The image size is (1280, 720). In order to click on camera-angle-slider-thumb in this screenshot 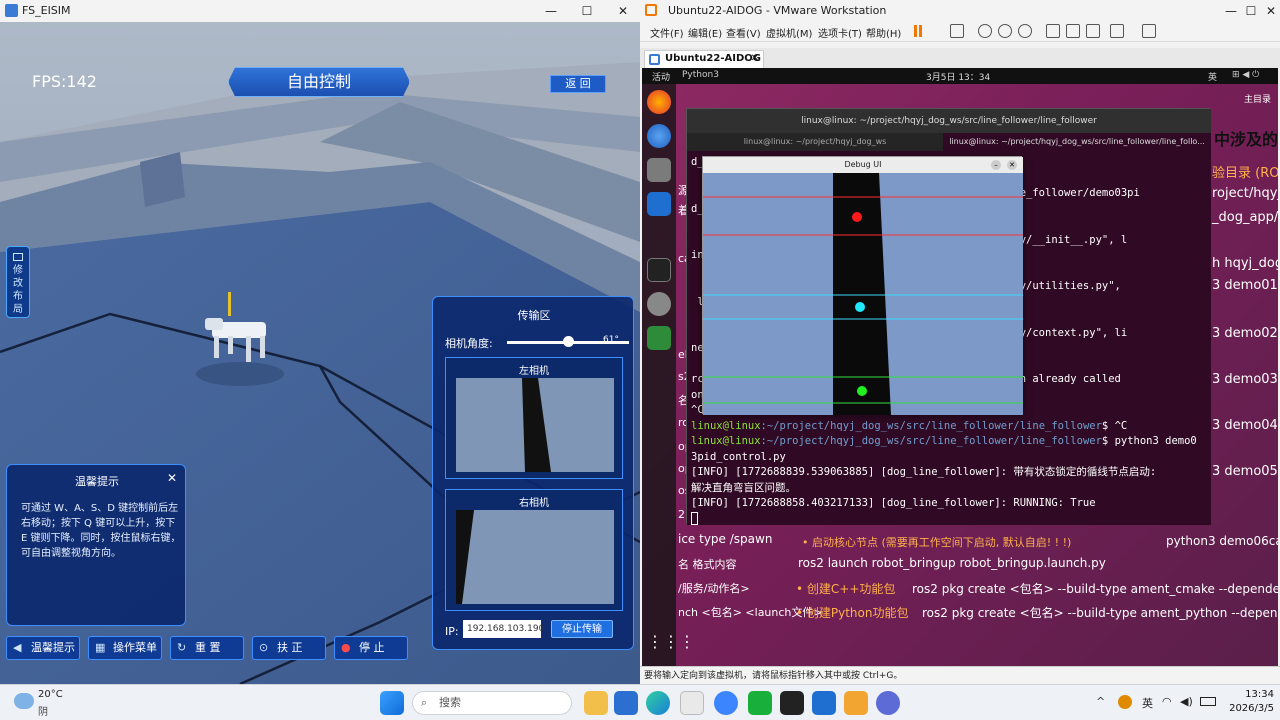, I will do `click(568, 341)`.